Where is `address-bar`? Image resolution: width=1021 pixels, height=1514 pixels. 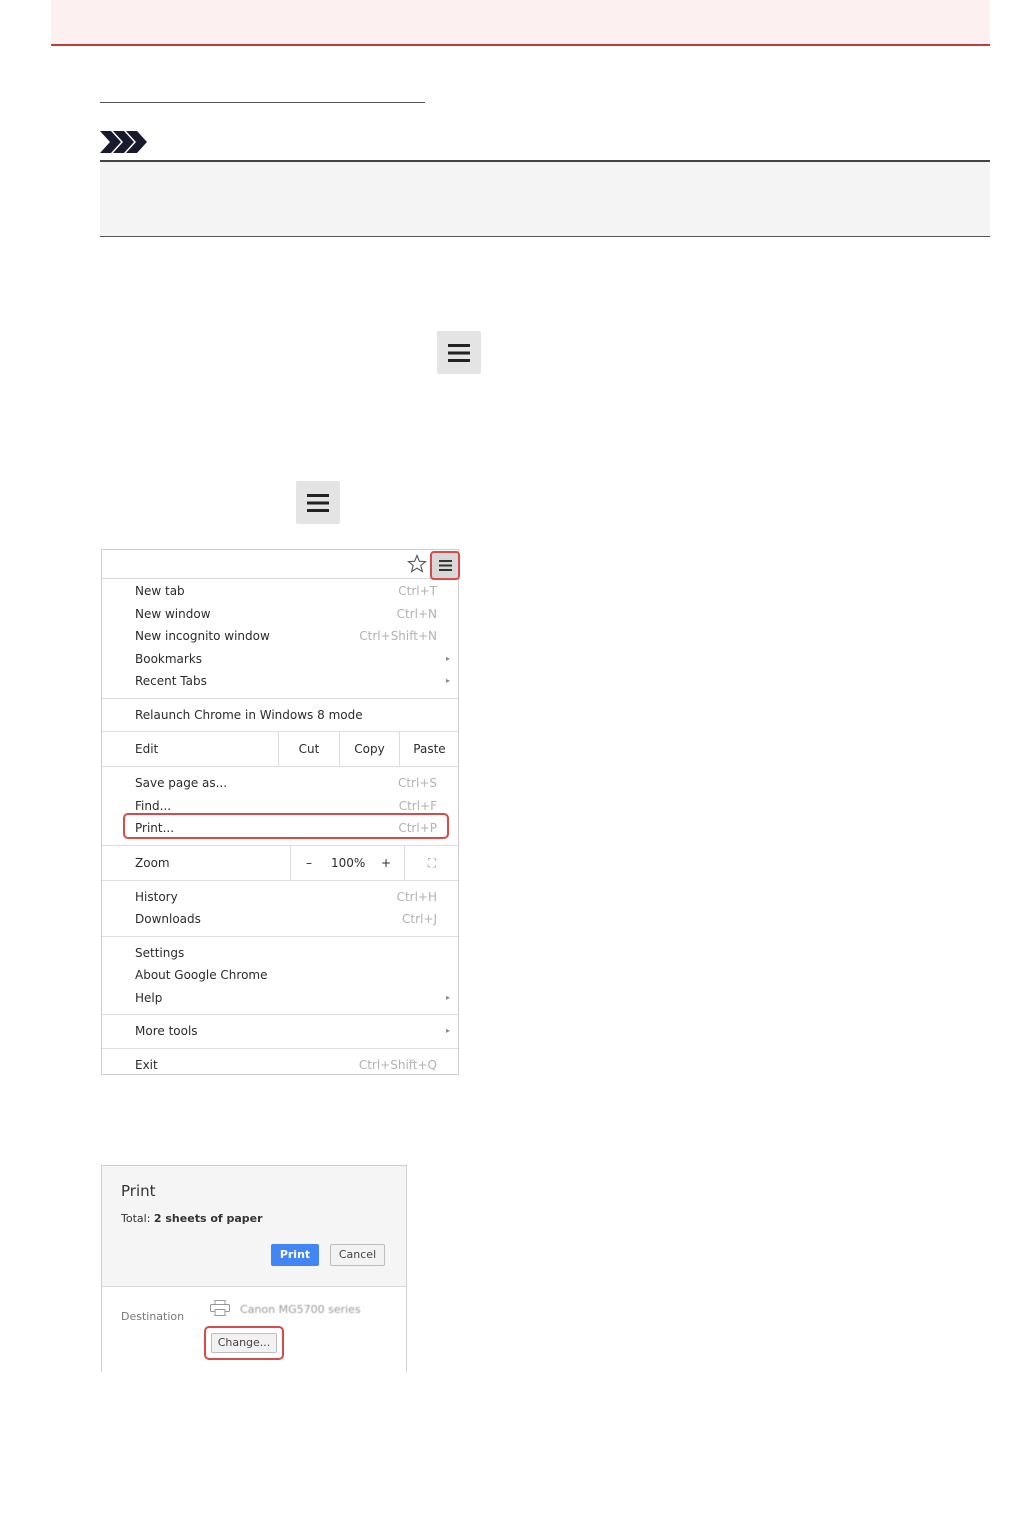
address-bar is located at coordinates (280, 564).